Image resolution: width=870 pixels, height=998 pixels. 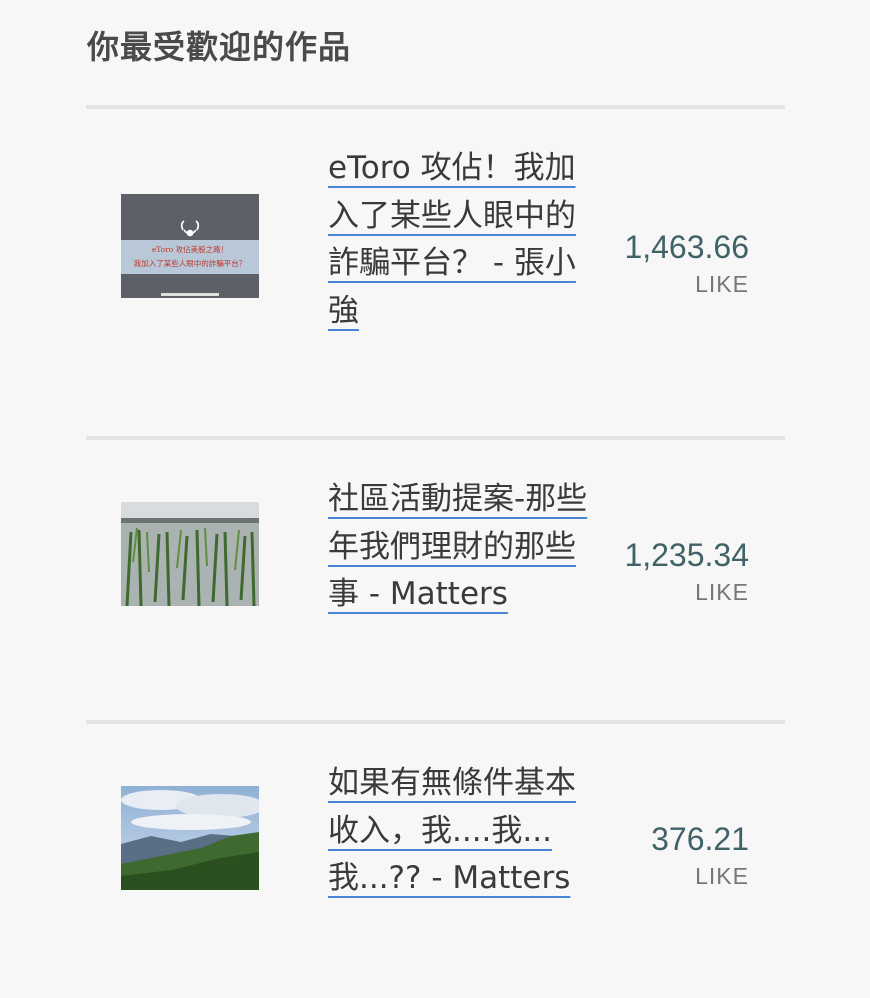 I want to click on thumbnail-caption-2: 我加入了某些人眼中的詐騙平台？, so click(x=190, y=263).